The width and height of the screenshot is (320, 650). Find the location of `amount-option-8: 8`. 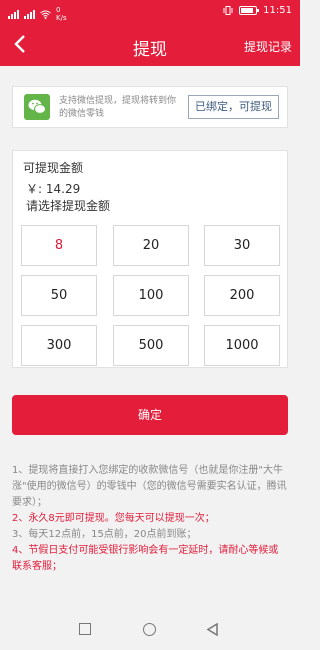

amount-option-8: 8 is located at coordinates (59, 245).